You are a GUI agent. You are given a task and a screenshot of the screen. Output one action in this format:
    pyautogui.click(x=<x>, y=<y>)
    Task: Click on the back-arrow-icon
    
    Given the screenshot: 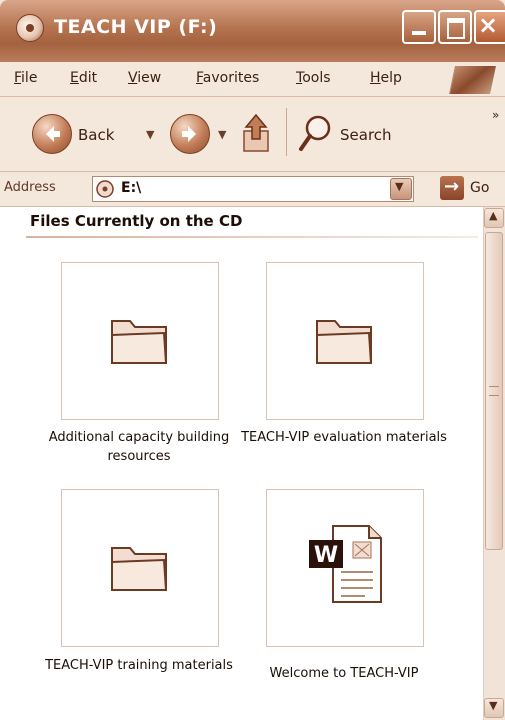 What is the action you would take?
    pyautogui.click(x=53, y=134)
    